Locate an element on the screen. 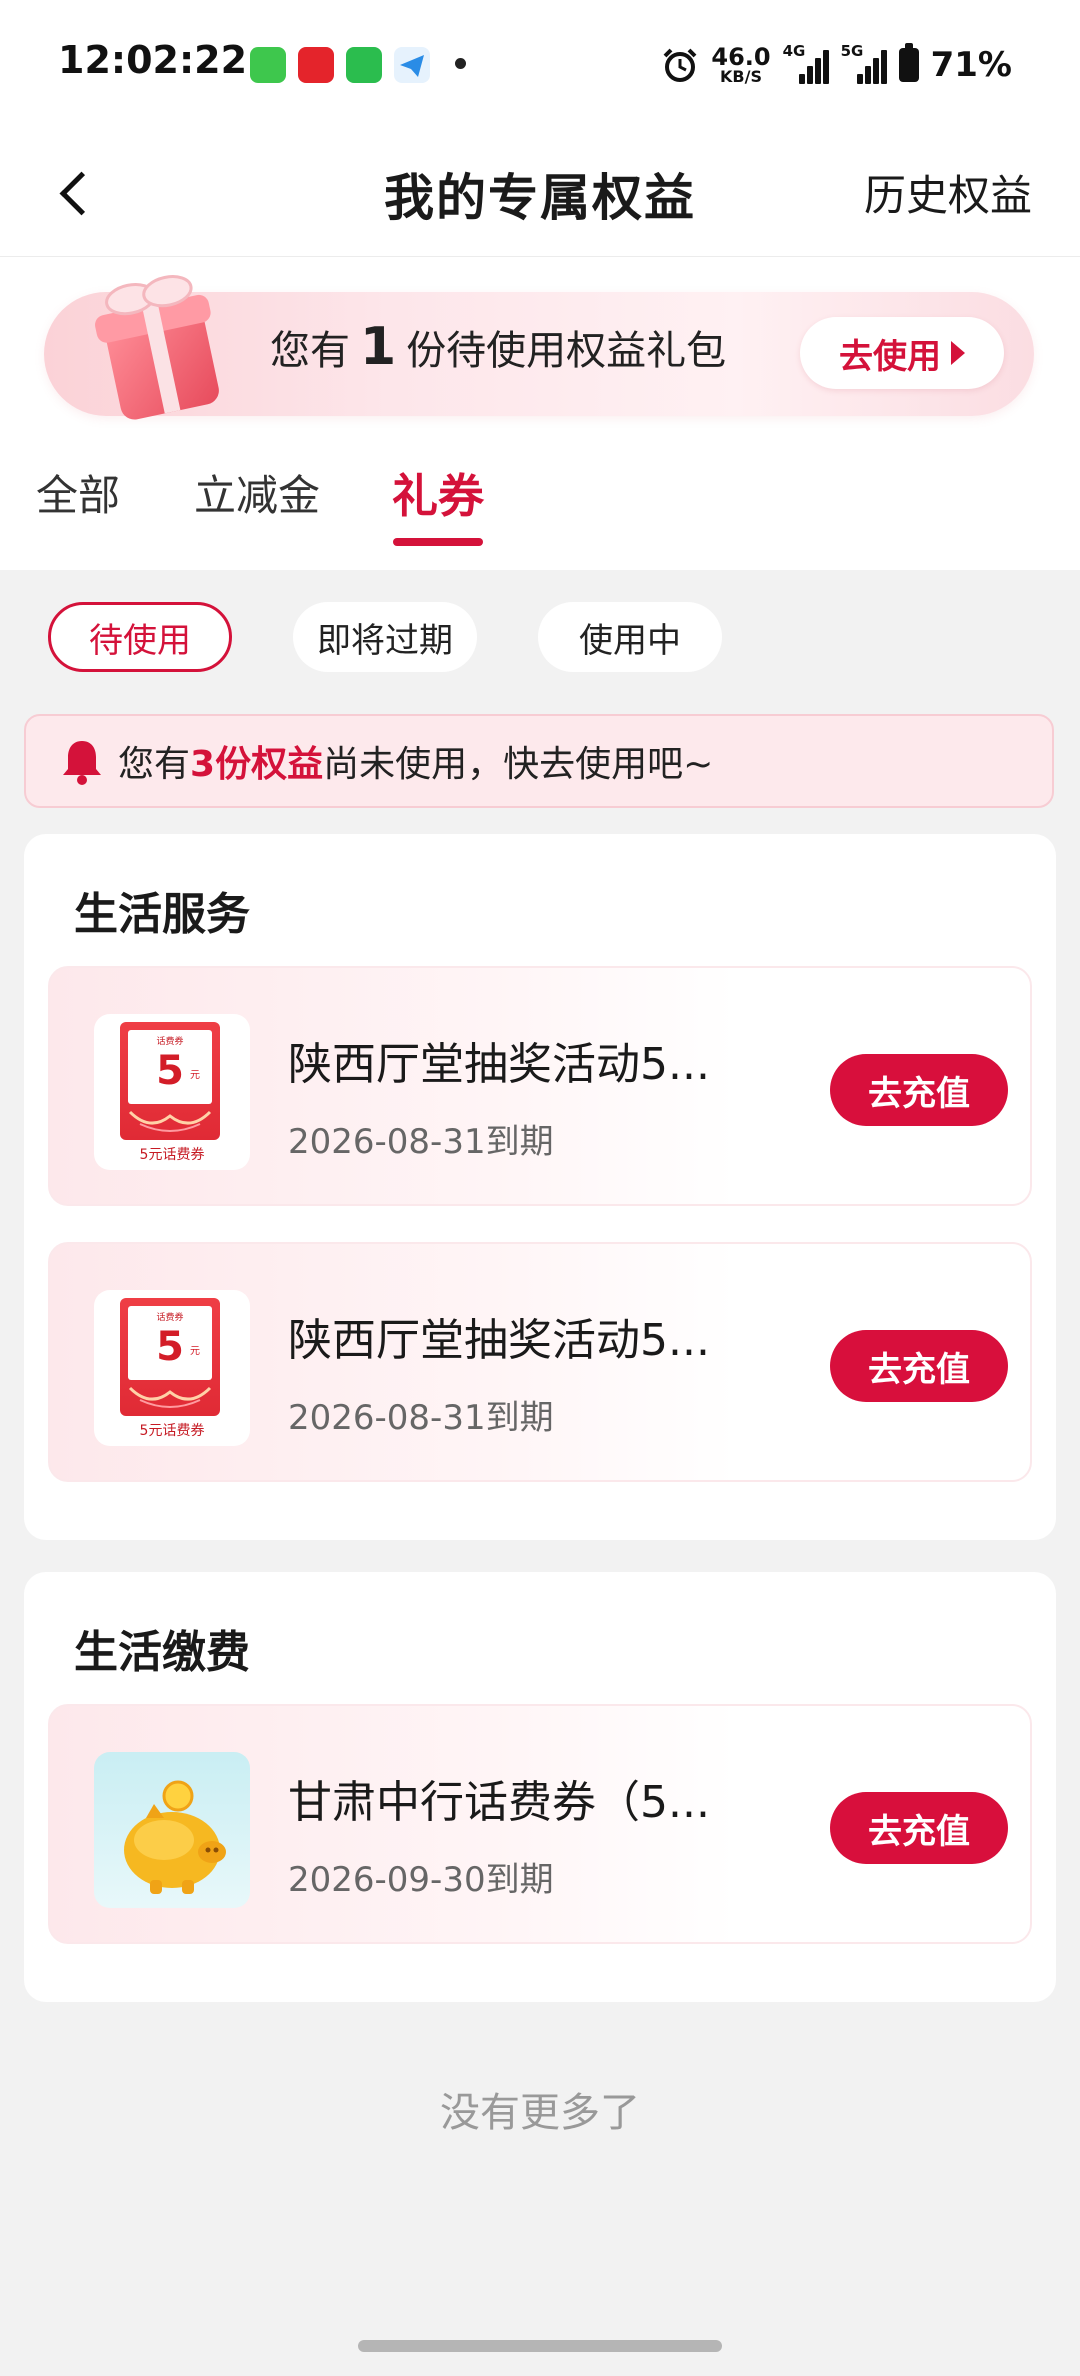 The image size is (1080, 2376). messages-app-icon is located at coordinates (268, 65).